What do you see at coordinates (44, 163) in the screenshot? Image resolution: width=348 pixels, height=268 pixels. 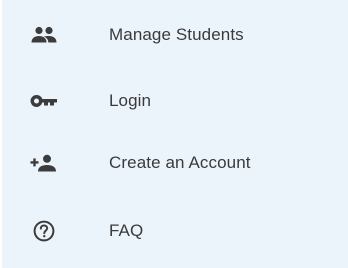 I see `person-add-icon` at bounding box center [44, 163].